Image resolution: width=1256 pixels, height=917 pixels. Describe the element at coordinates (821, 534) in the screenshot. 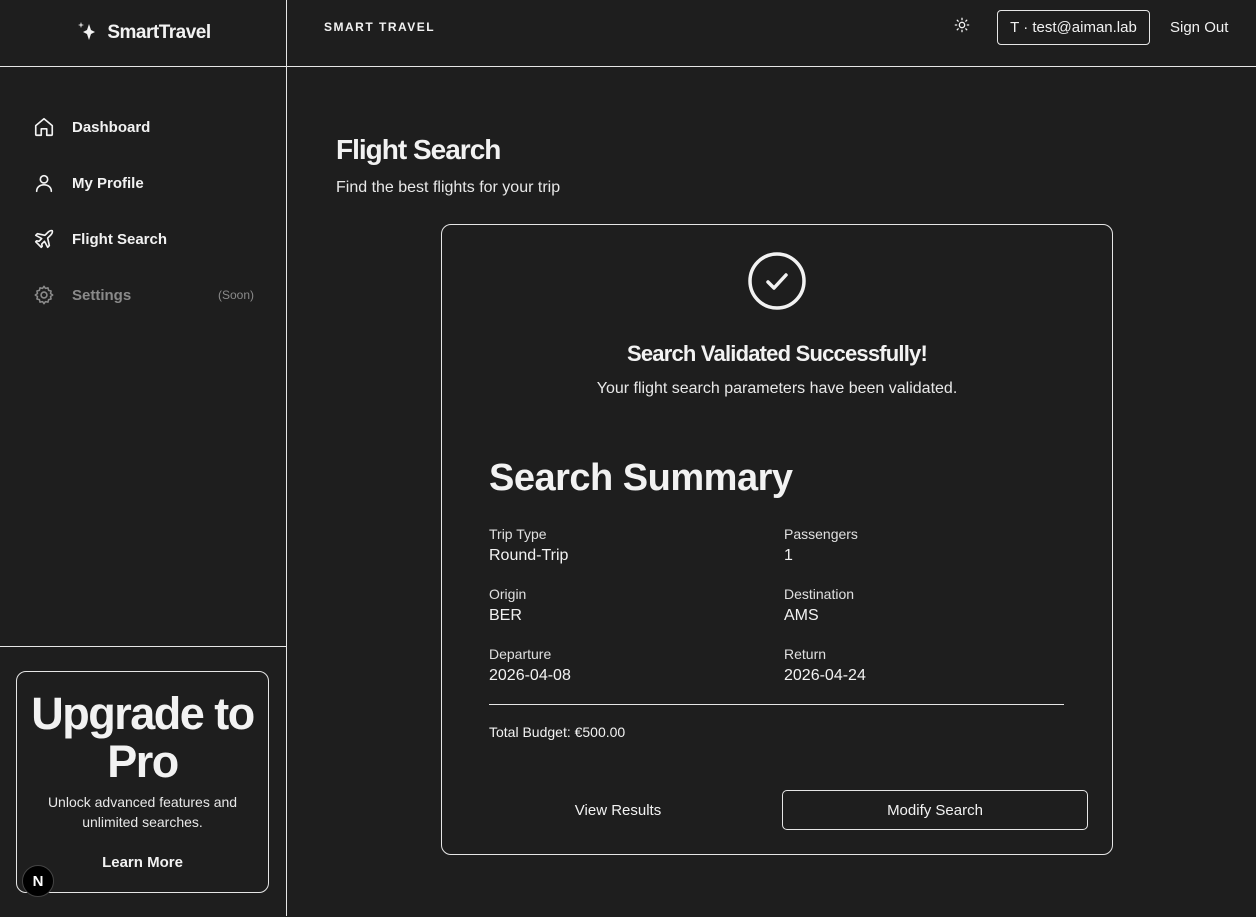

I see `field-label: Passengers` at that location.